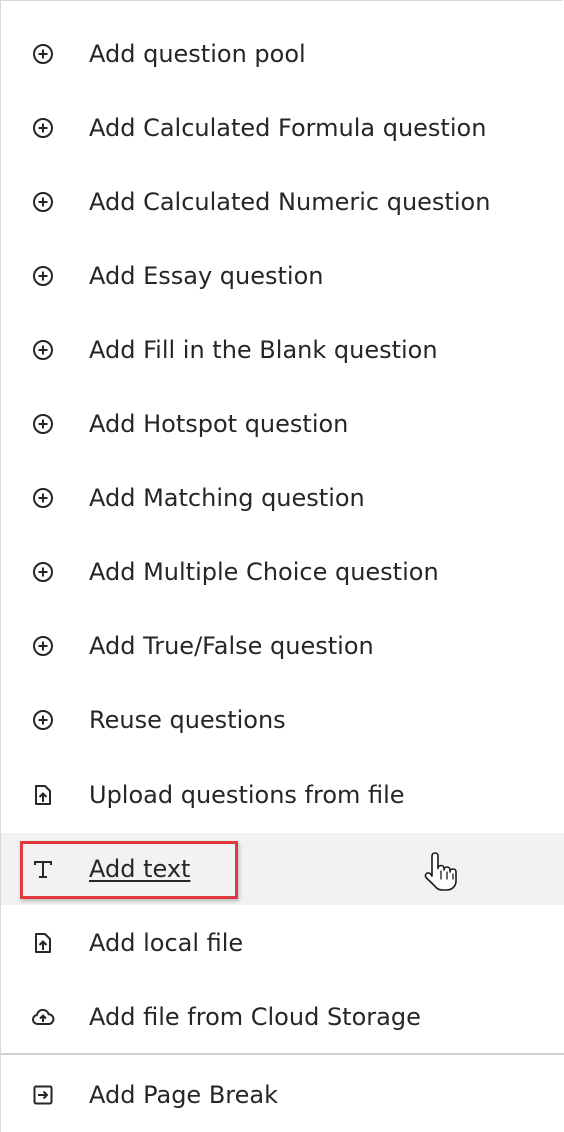 This screenshot has width=564, height=1132. I want to click on menu-item-upload-questions-from-file: Upload questions from file, so click(282, 795).